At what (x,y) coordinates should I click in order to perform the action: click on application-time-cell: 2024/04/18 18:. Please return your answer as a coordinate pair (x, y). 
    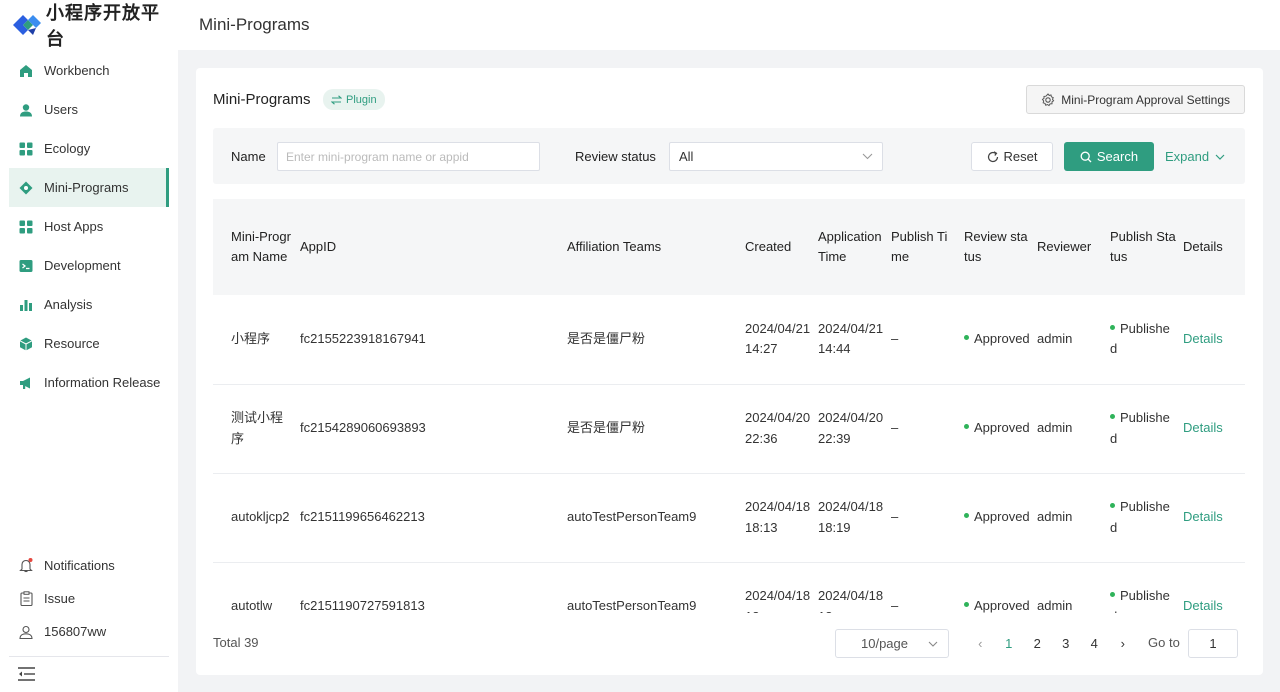
    Looking at the image, I should click on (854, 587).